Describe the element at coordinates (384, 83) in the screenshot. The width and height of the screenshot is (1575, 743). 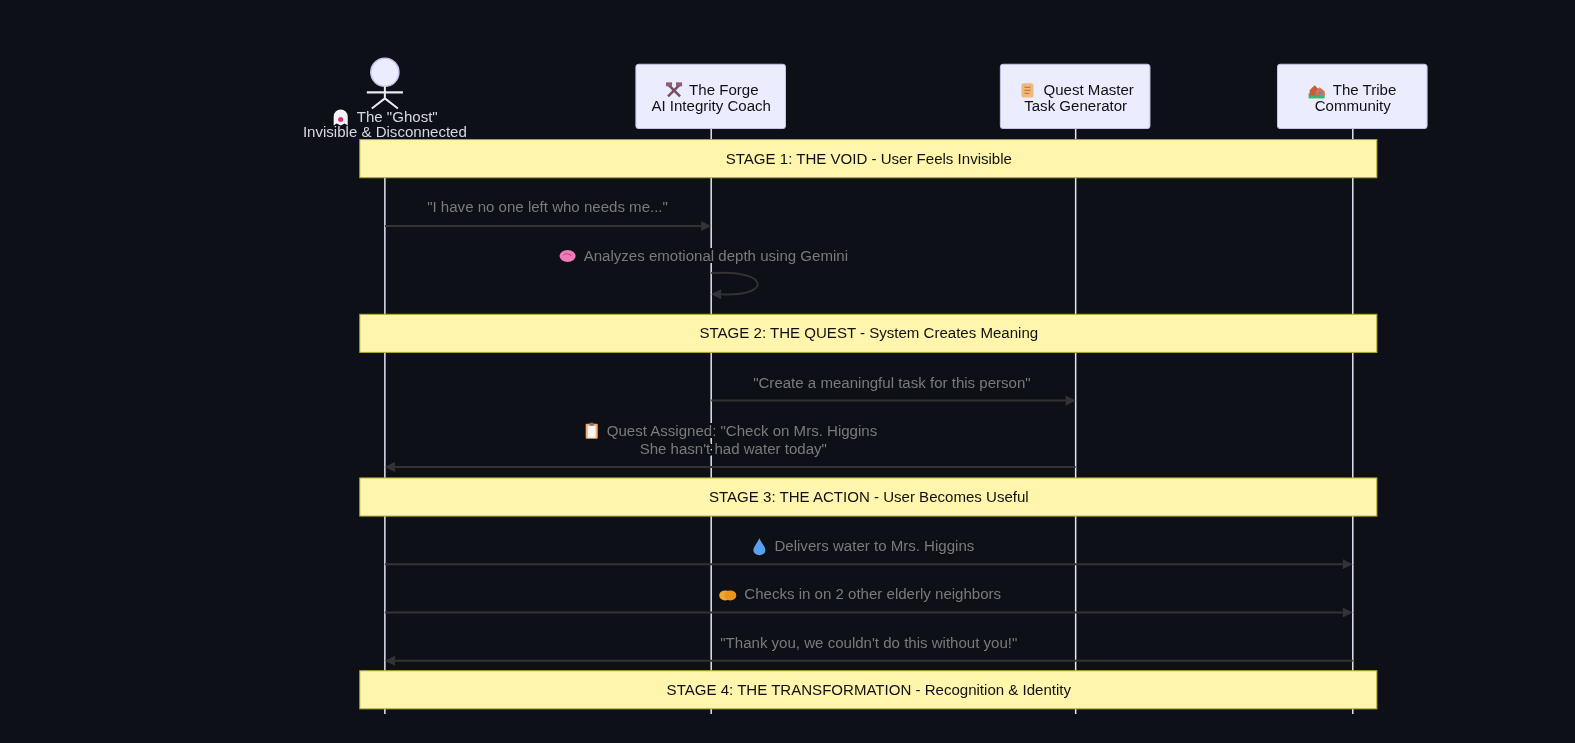
I see `actor-figure` at that location.